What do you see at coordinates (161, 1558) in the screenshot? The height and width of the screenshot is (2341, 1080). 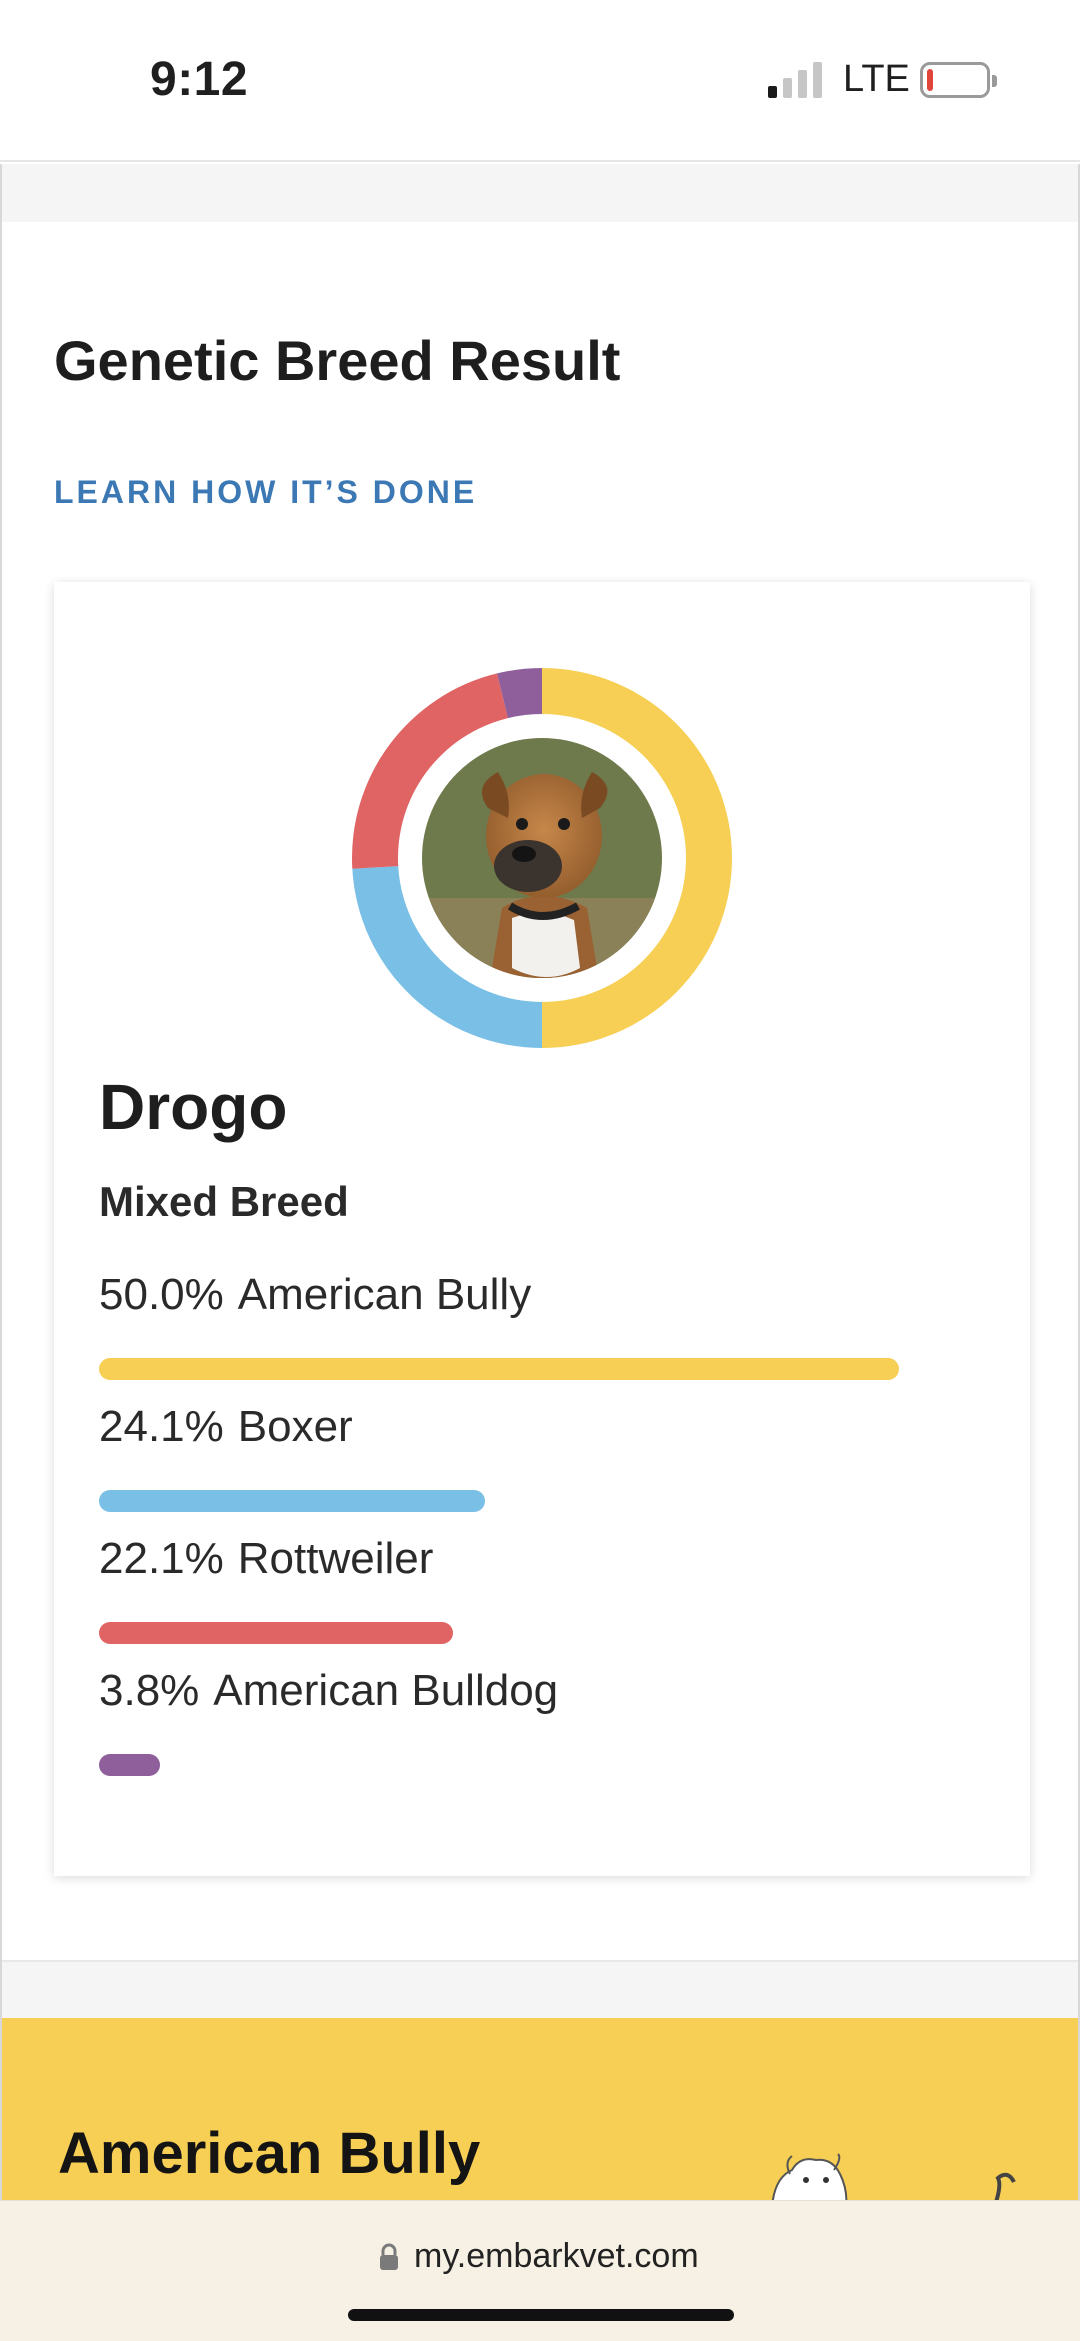 I see `breed-percent: 22.1%` at bounding box center [161, 1558].